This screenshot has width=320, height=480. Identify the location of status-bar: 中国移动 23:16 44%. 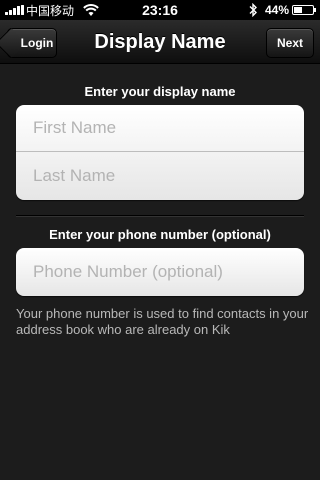
(160, 10).